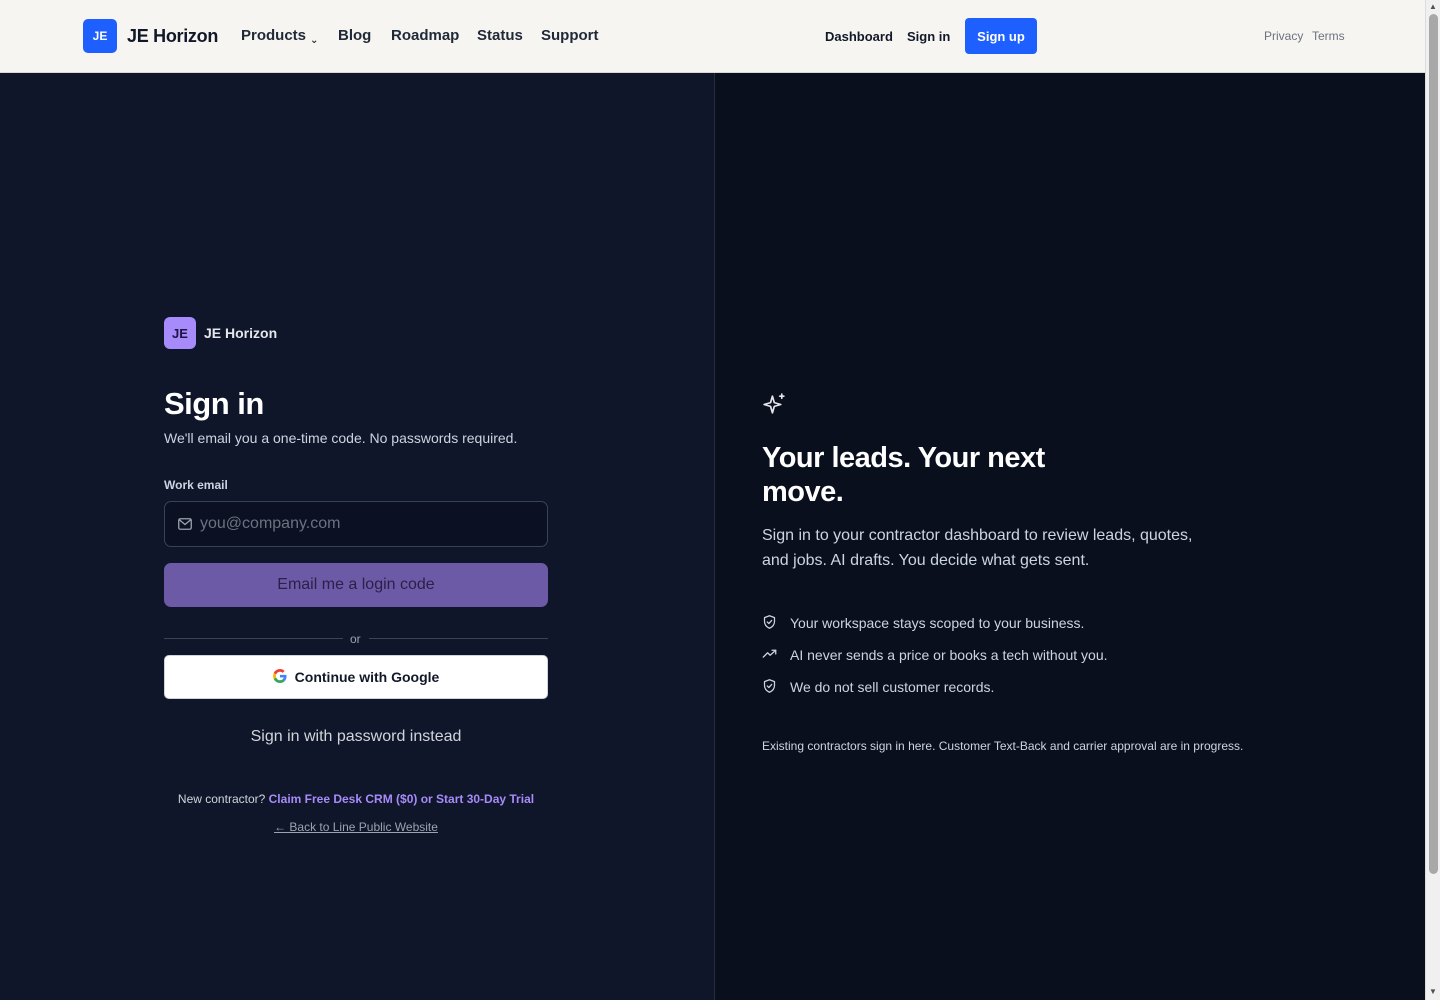 This screenshot has height=1000, width=1440. Describe the element at coordinates (274, 35) in the screenshot. I see `nav-products-label: Products` at that location.